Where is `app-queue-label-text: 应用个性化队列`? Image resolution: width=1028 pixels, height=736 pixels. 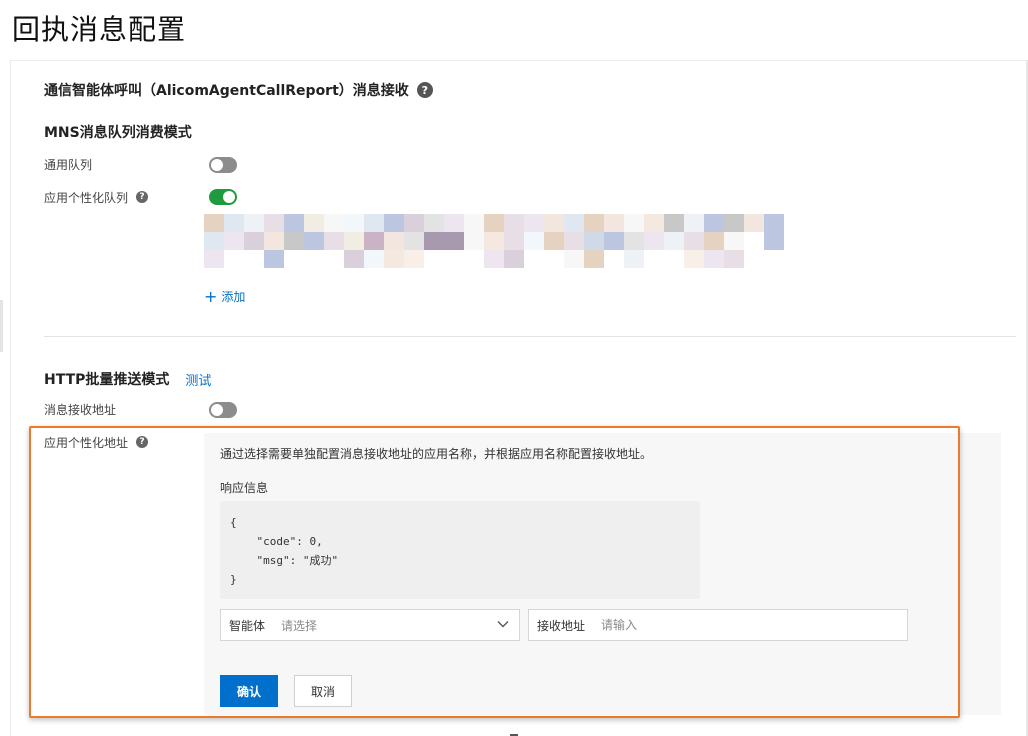
app-queue-label-text: 应用个性化队列 is located at coordinates (86, 197).